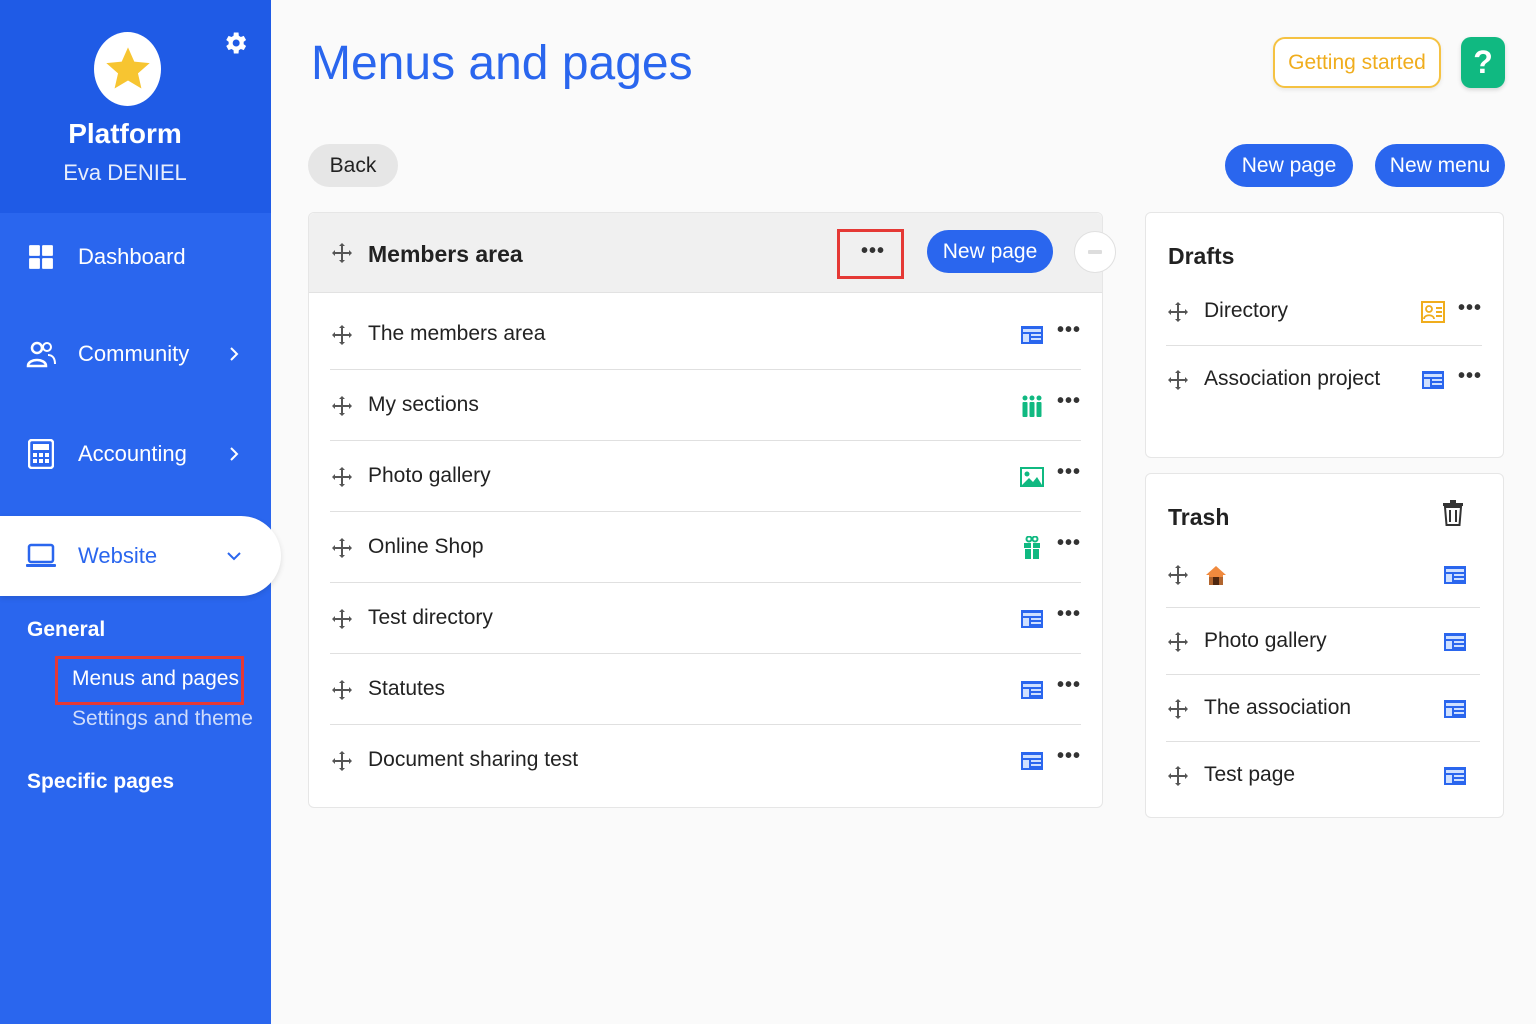 The image size is (1536, 1024). What do you see at coordinates (473, 759) in the screenshot?
I see `row-label: Document sharing test` at bounding box center [473, 759].